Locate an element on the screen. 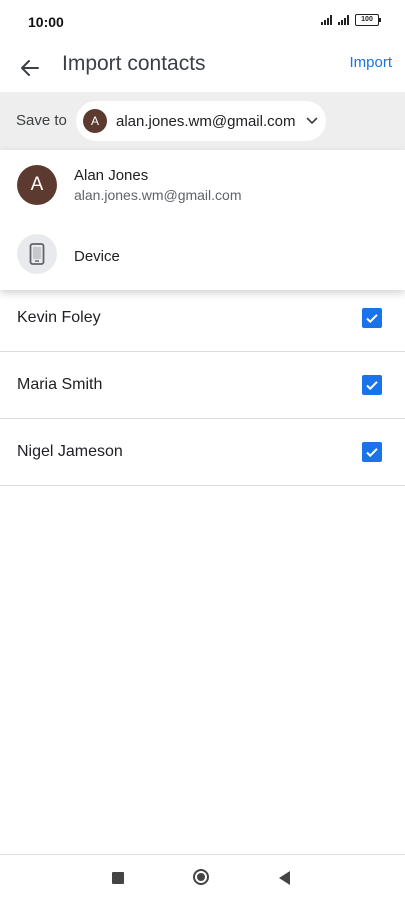 The width and height of the screenshot is (405, 902). dropdown-item-device: Device is located at coordinates (202, 255).